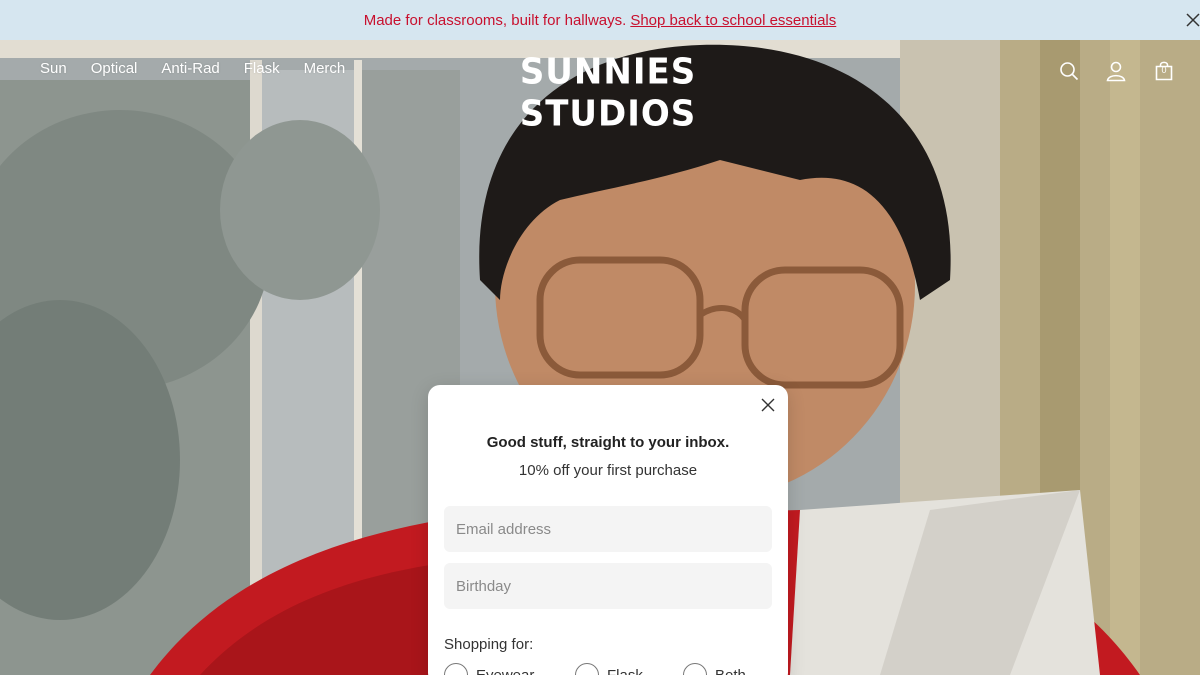 This screenshot has width=1200, height=675. I want to click on option-eyewear: Eyewear, so click(489, 669).